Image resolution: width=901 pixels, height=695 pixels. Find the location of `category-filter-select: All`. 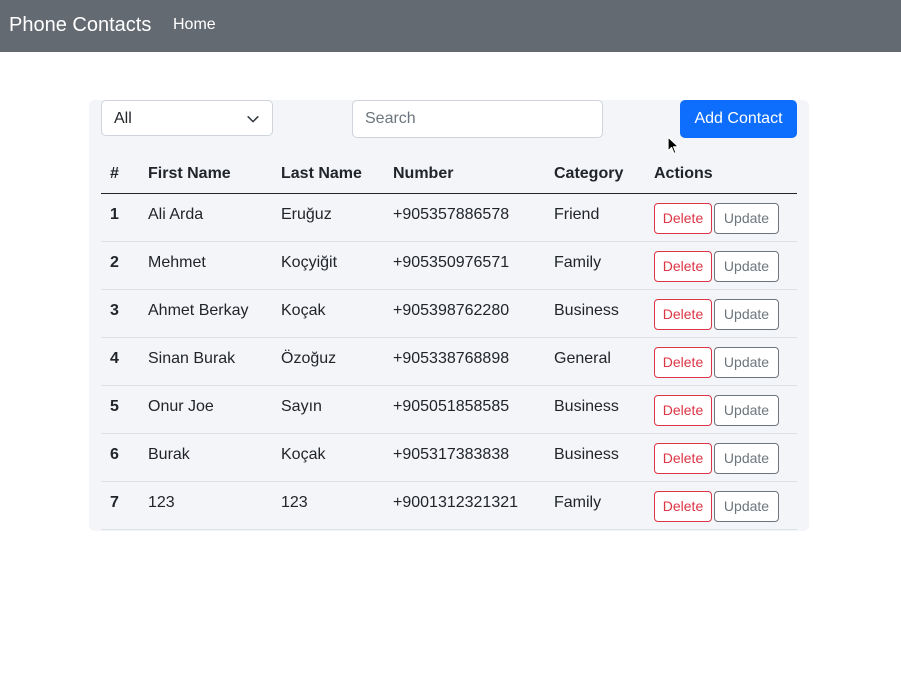

category-filter-select: All is located at coordinates (187, 118).